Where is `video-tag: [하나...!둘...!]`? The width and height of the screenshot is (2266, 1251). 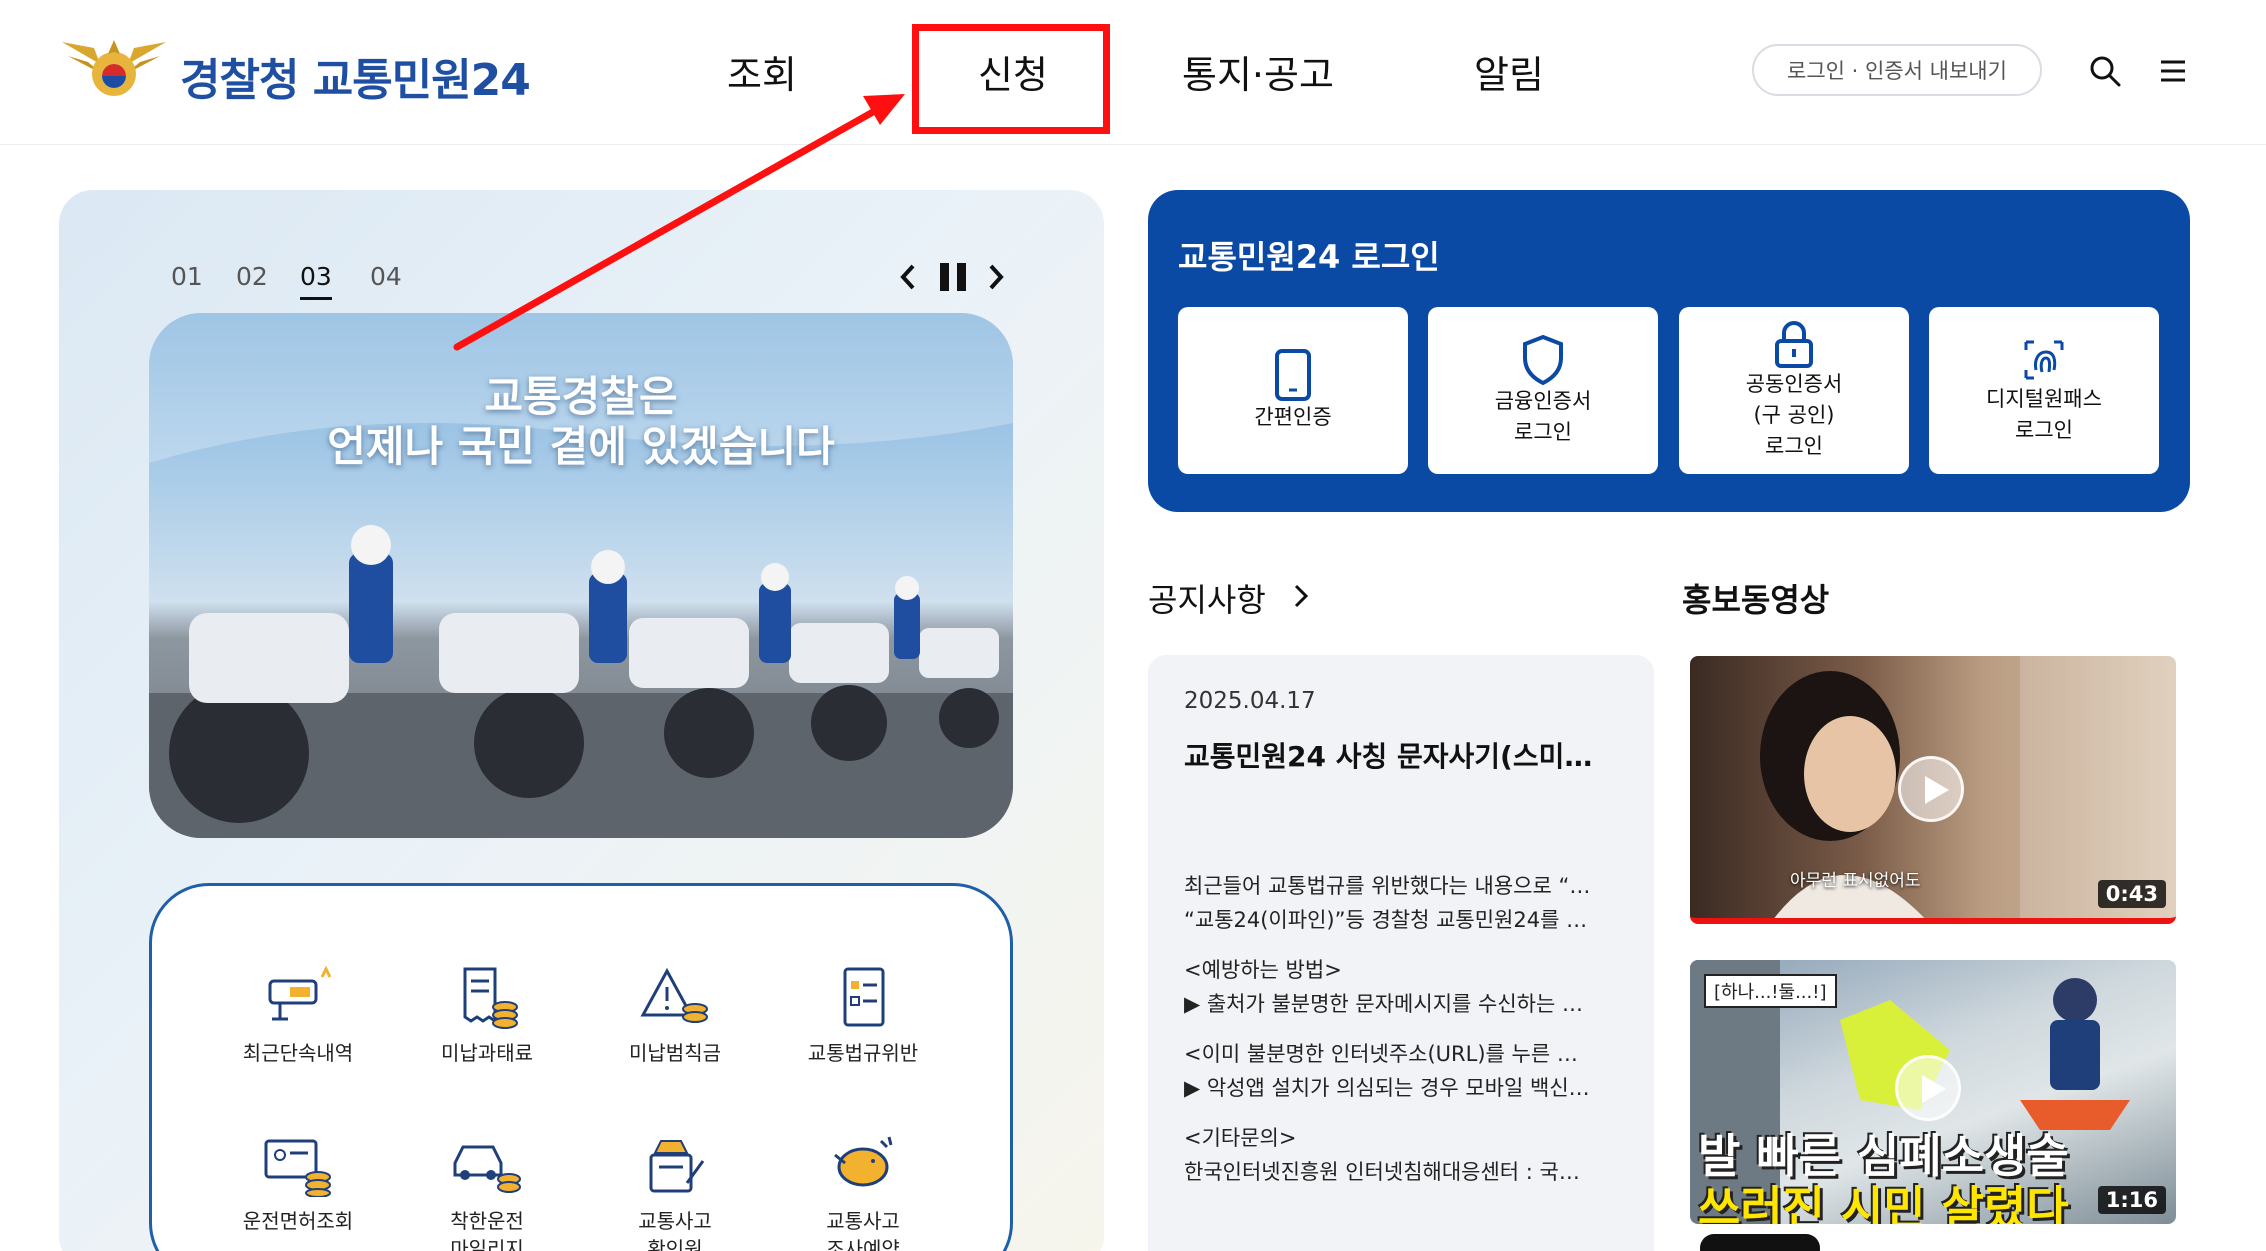
video-tag: [하나...!둘...!] is located at coordinates (1770, 991).